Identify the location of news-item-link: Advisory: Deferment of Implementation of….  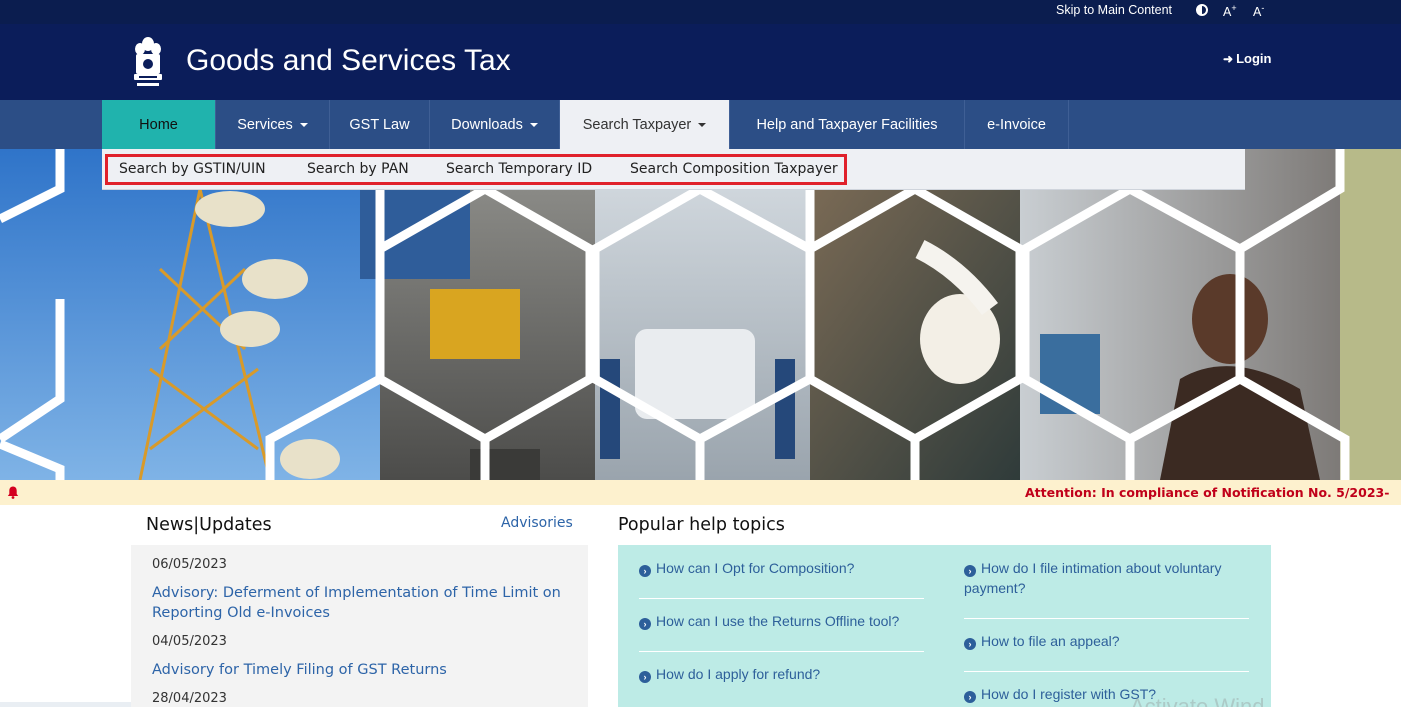
(362, 603).